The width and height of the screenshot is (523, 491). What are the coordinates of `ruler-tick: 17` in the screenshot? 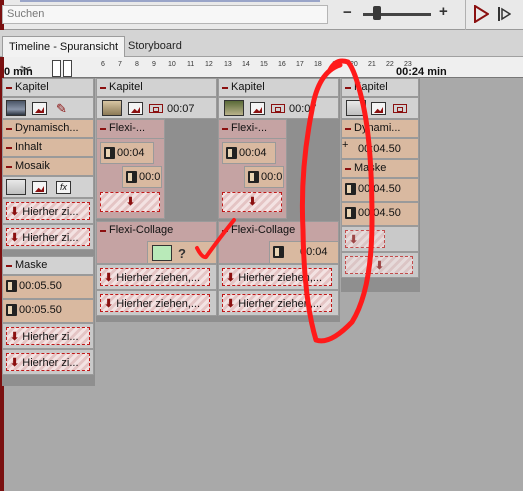 It's located at (300, 64).